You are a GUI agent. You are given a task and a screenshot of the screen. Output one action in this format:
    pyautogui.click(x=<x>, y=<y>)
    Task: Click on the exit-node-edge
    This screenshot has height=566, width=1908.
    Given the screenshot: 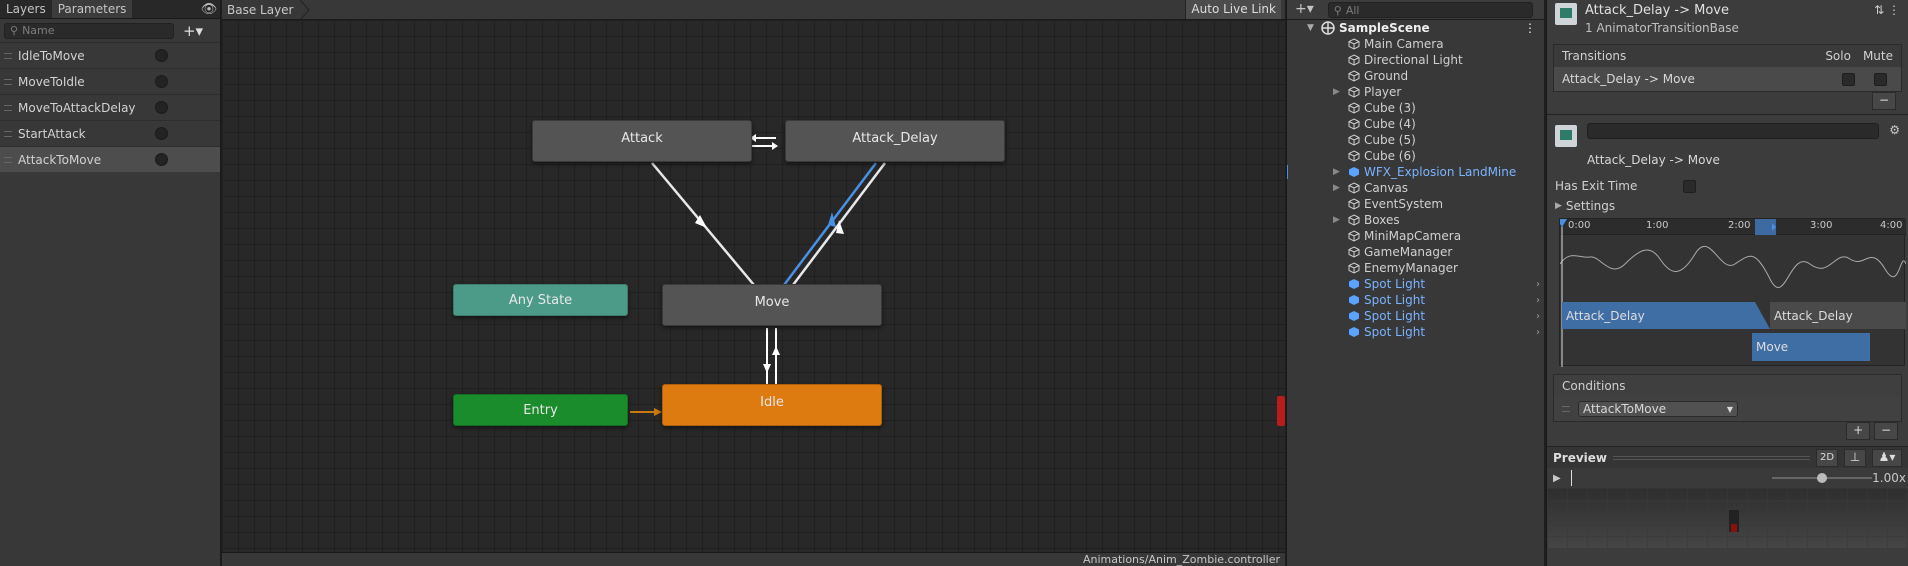 What is the action you would take?
    pyautogui.click(x=1281, y=411)
    